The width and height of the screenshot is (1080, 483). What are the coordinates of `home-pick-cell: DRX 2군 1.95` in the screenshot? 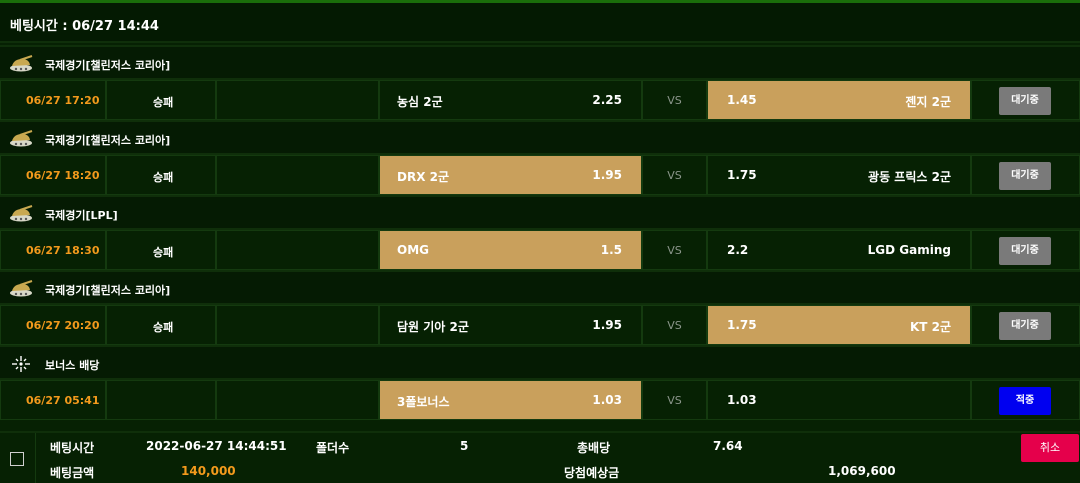 It's located at (510, 175).